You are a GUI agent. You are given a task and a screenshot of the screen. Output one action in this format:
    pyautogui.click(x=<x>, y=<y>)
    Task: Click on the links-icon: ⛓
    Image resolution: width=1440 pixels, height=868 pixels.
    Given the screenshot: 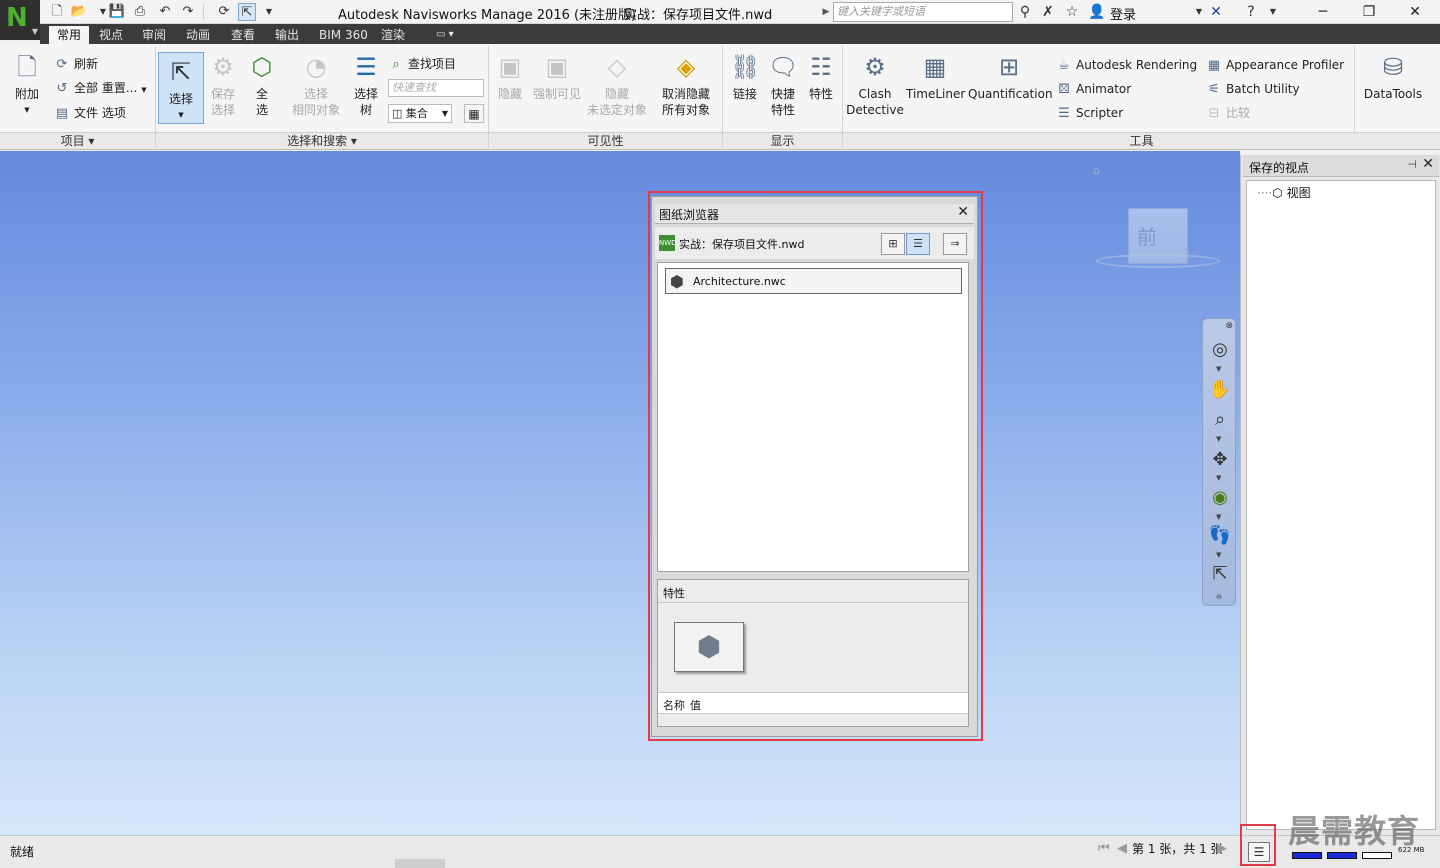 What is the action you would take?
    pyautogui.click(x=745, y=67)
    